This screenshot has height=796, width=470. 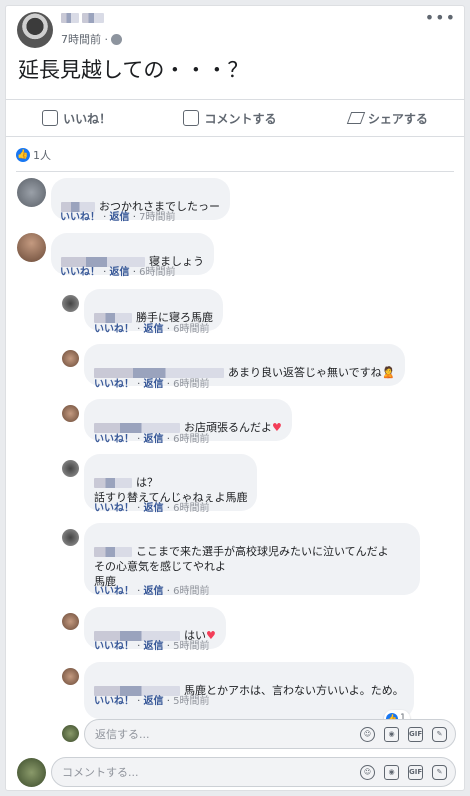 What do you see at coordinates (270, 734) in the screenshot?
I see `reply-input: 返信する... ☺ ◉ GIF ✎` at bounding box center [270, 734].